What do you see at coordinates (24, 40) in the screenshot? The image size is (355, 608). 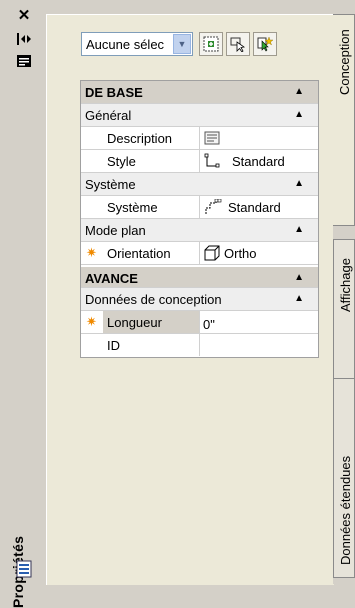 I see `autohide-icon` at bounding box center [24, 40].